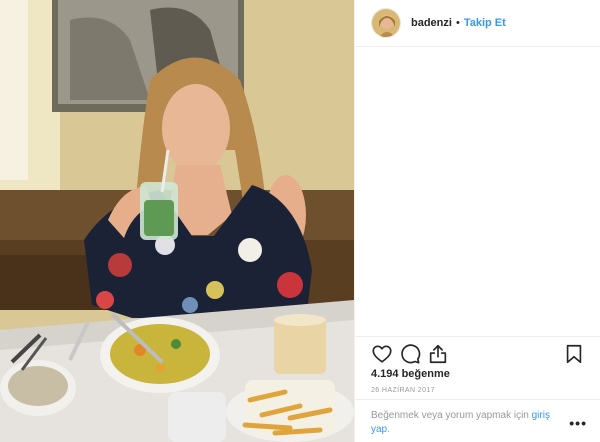  What do you see at coordinates (431, 23) in the screenshot?
I see `username-link: badenzi` at bounding box center [431, 23].